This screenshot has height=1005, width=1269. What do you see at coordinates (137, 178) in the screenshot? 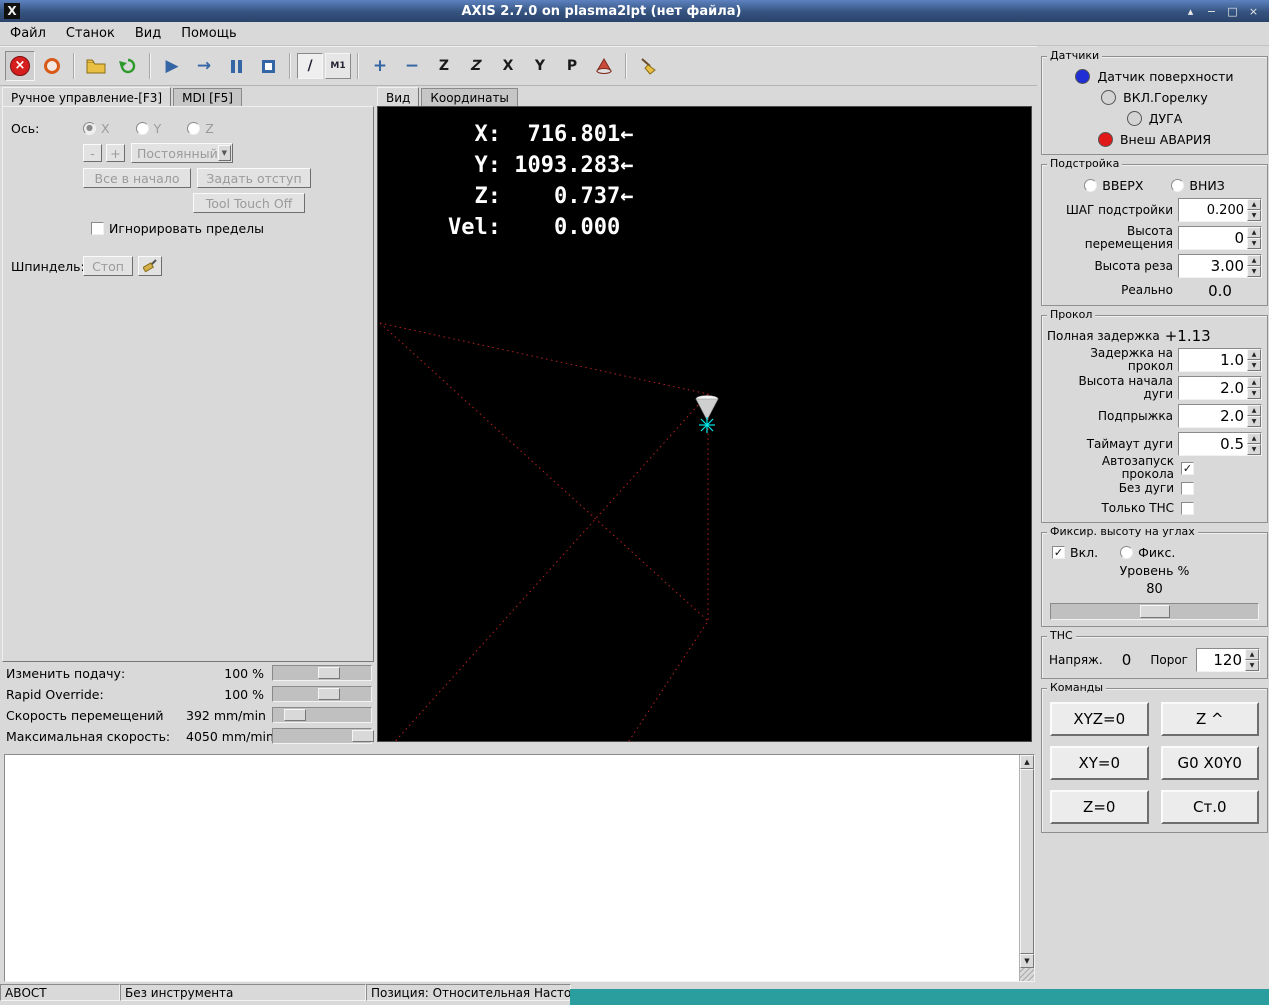
I see `home-all-button: Все в начало` at bounding box center [137, 178].